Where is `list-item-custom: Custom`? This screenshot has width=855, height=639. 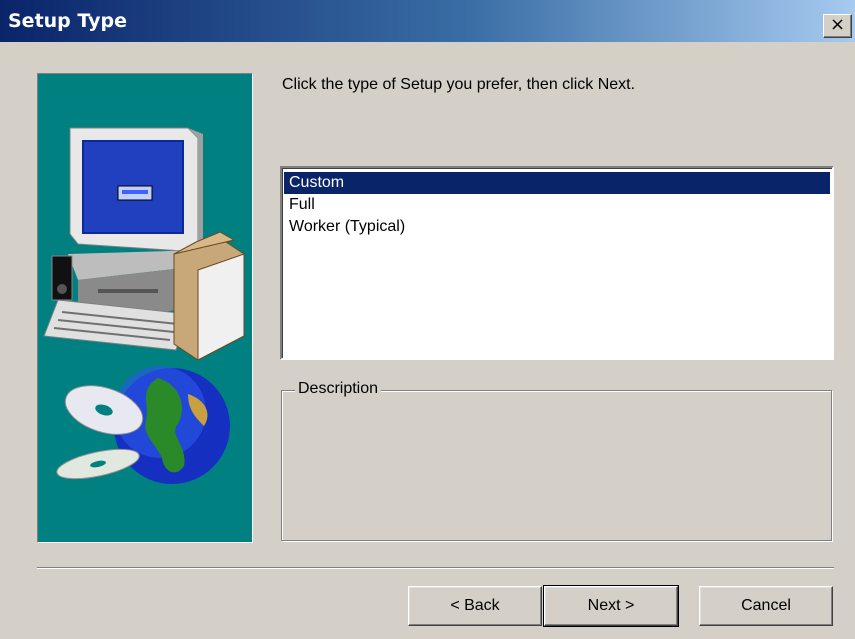 list-item-custom: Custom is located at coordinates (557, 183).